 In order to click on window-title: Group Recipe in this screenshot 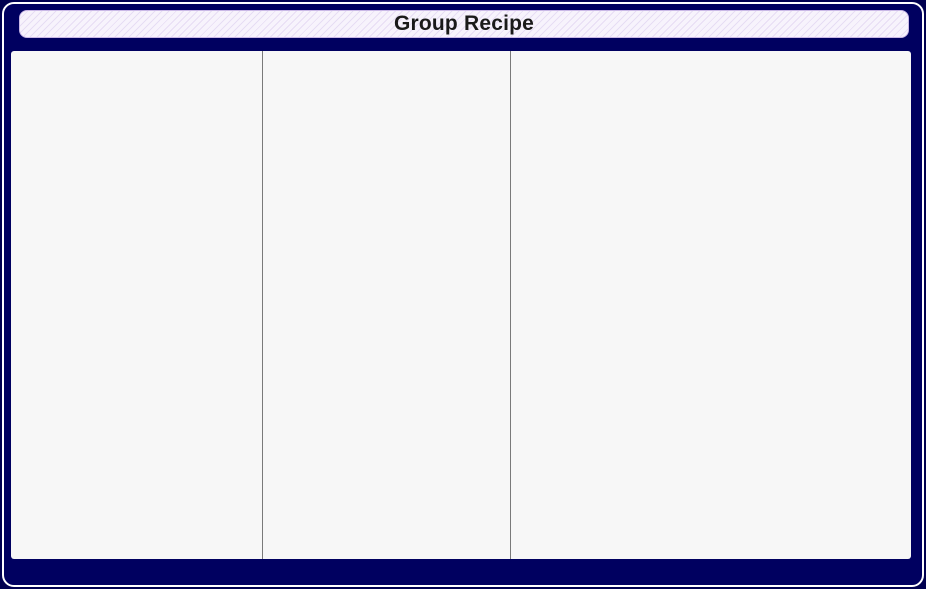, I will do `click(464, 23)`.